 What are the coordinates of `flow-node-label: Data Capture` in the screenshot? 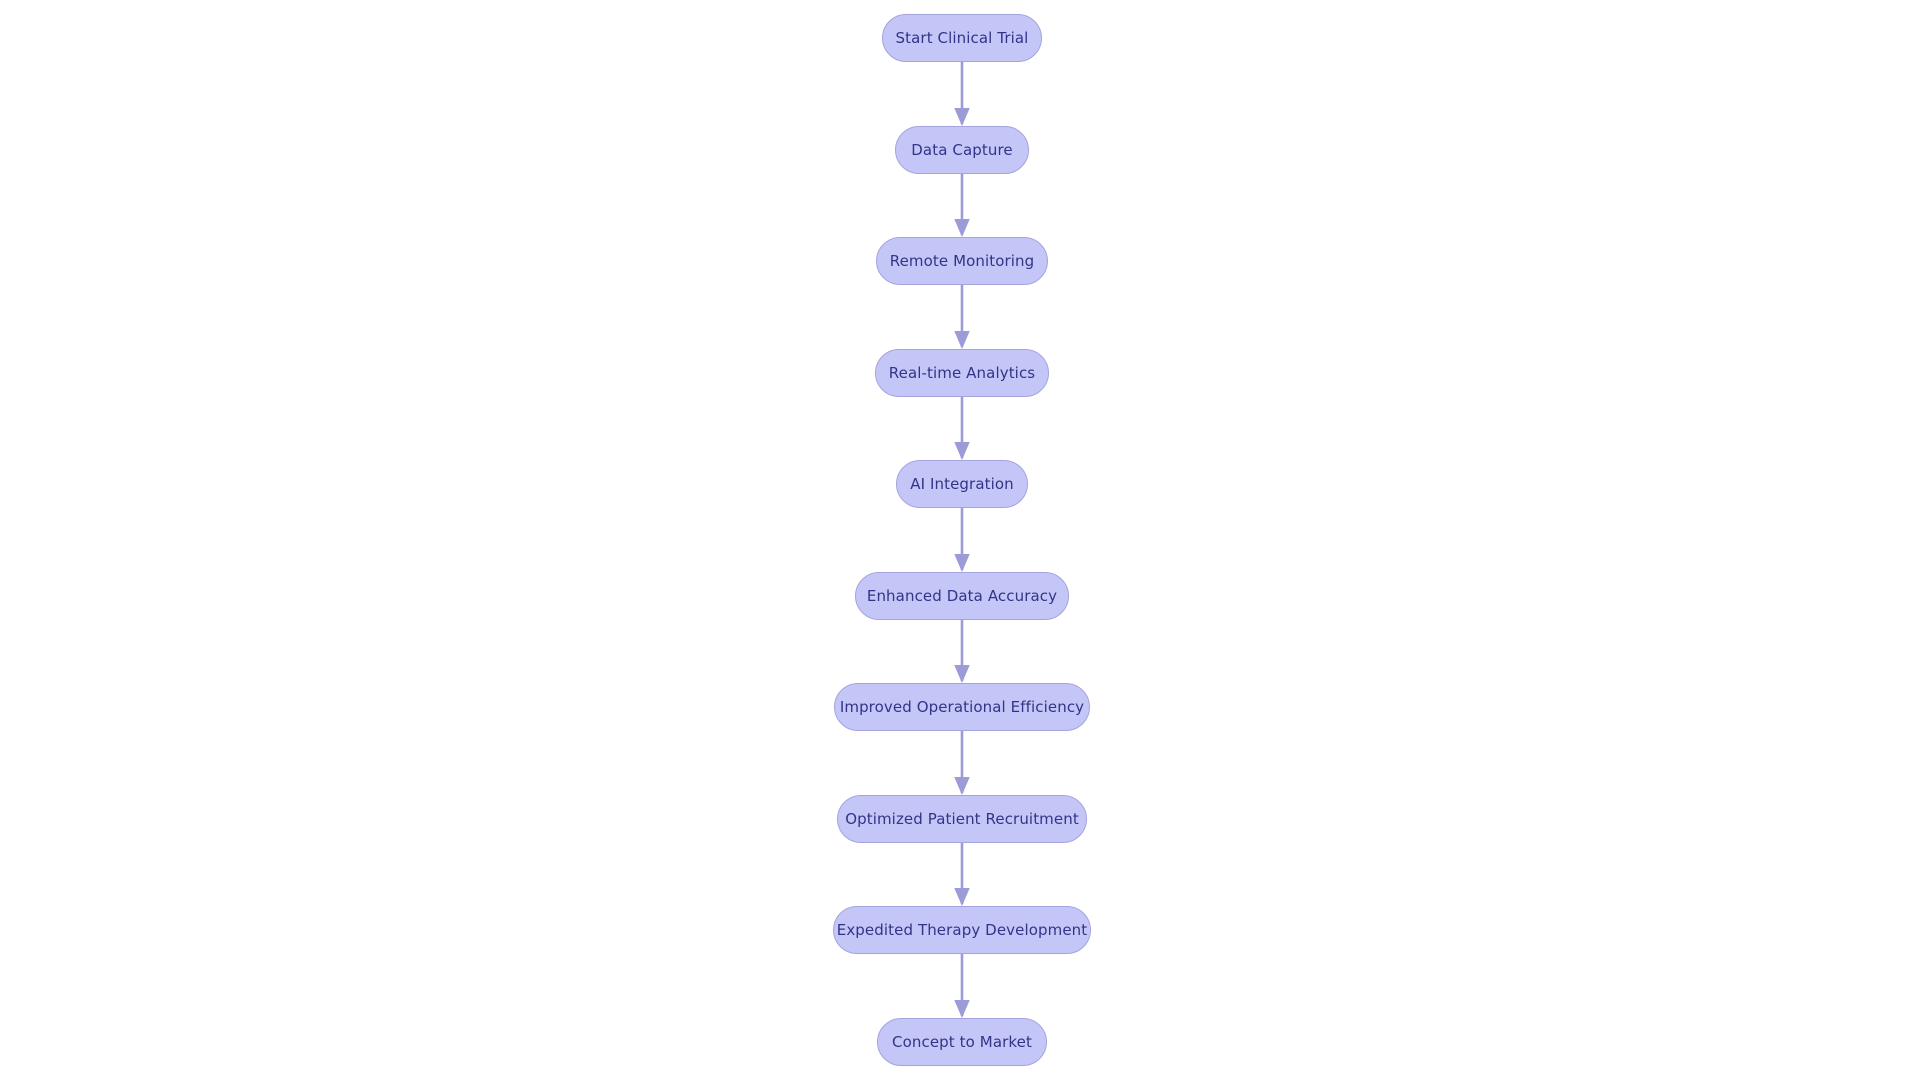 It's located at (962, 149).